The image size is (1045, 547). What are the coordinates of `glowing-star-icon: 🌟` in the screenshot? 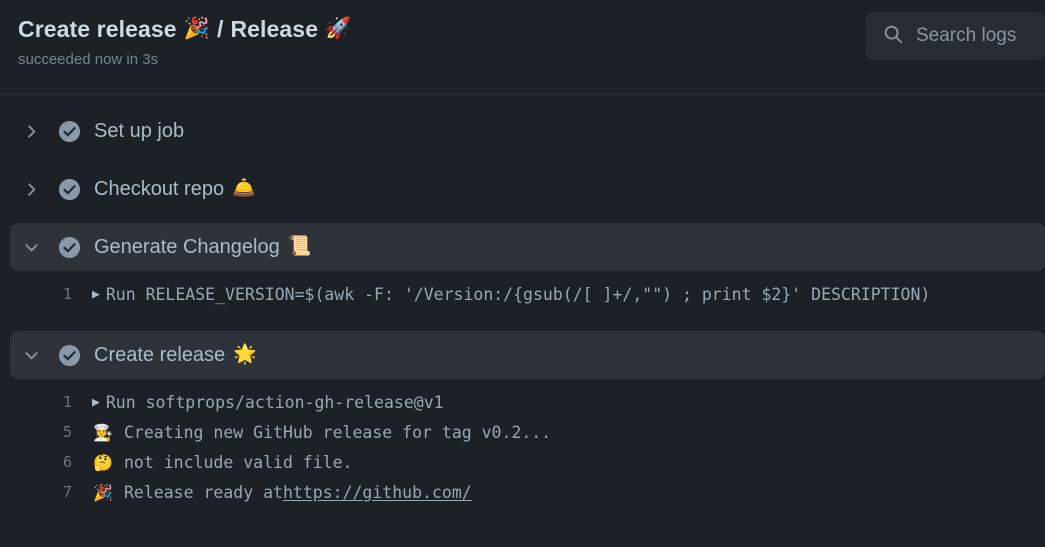 It's located at (245, 354).